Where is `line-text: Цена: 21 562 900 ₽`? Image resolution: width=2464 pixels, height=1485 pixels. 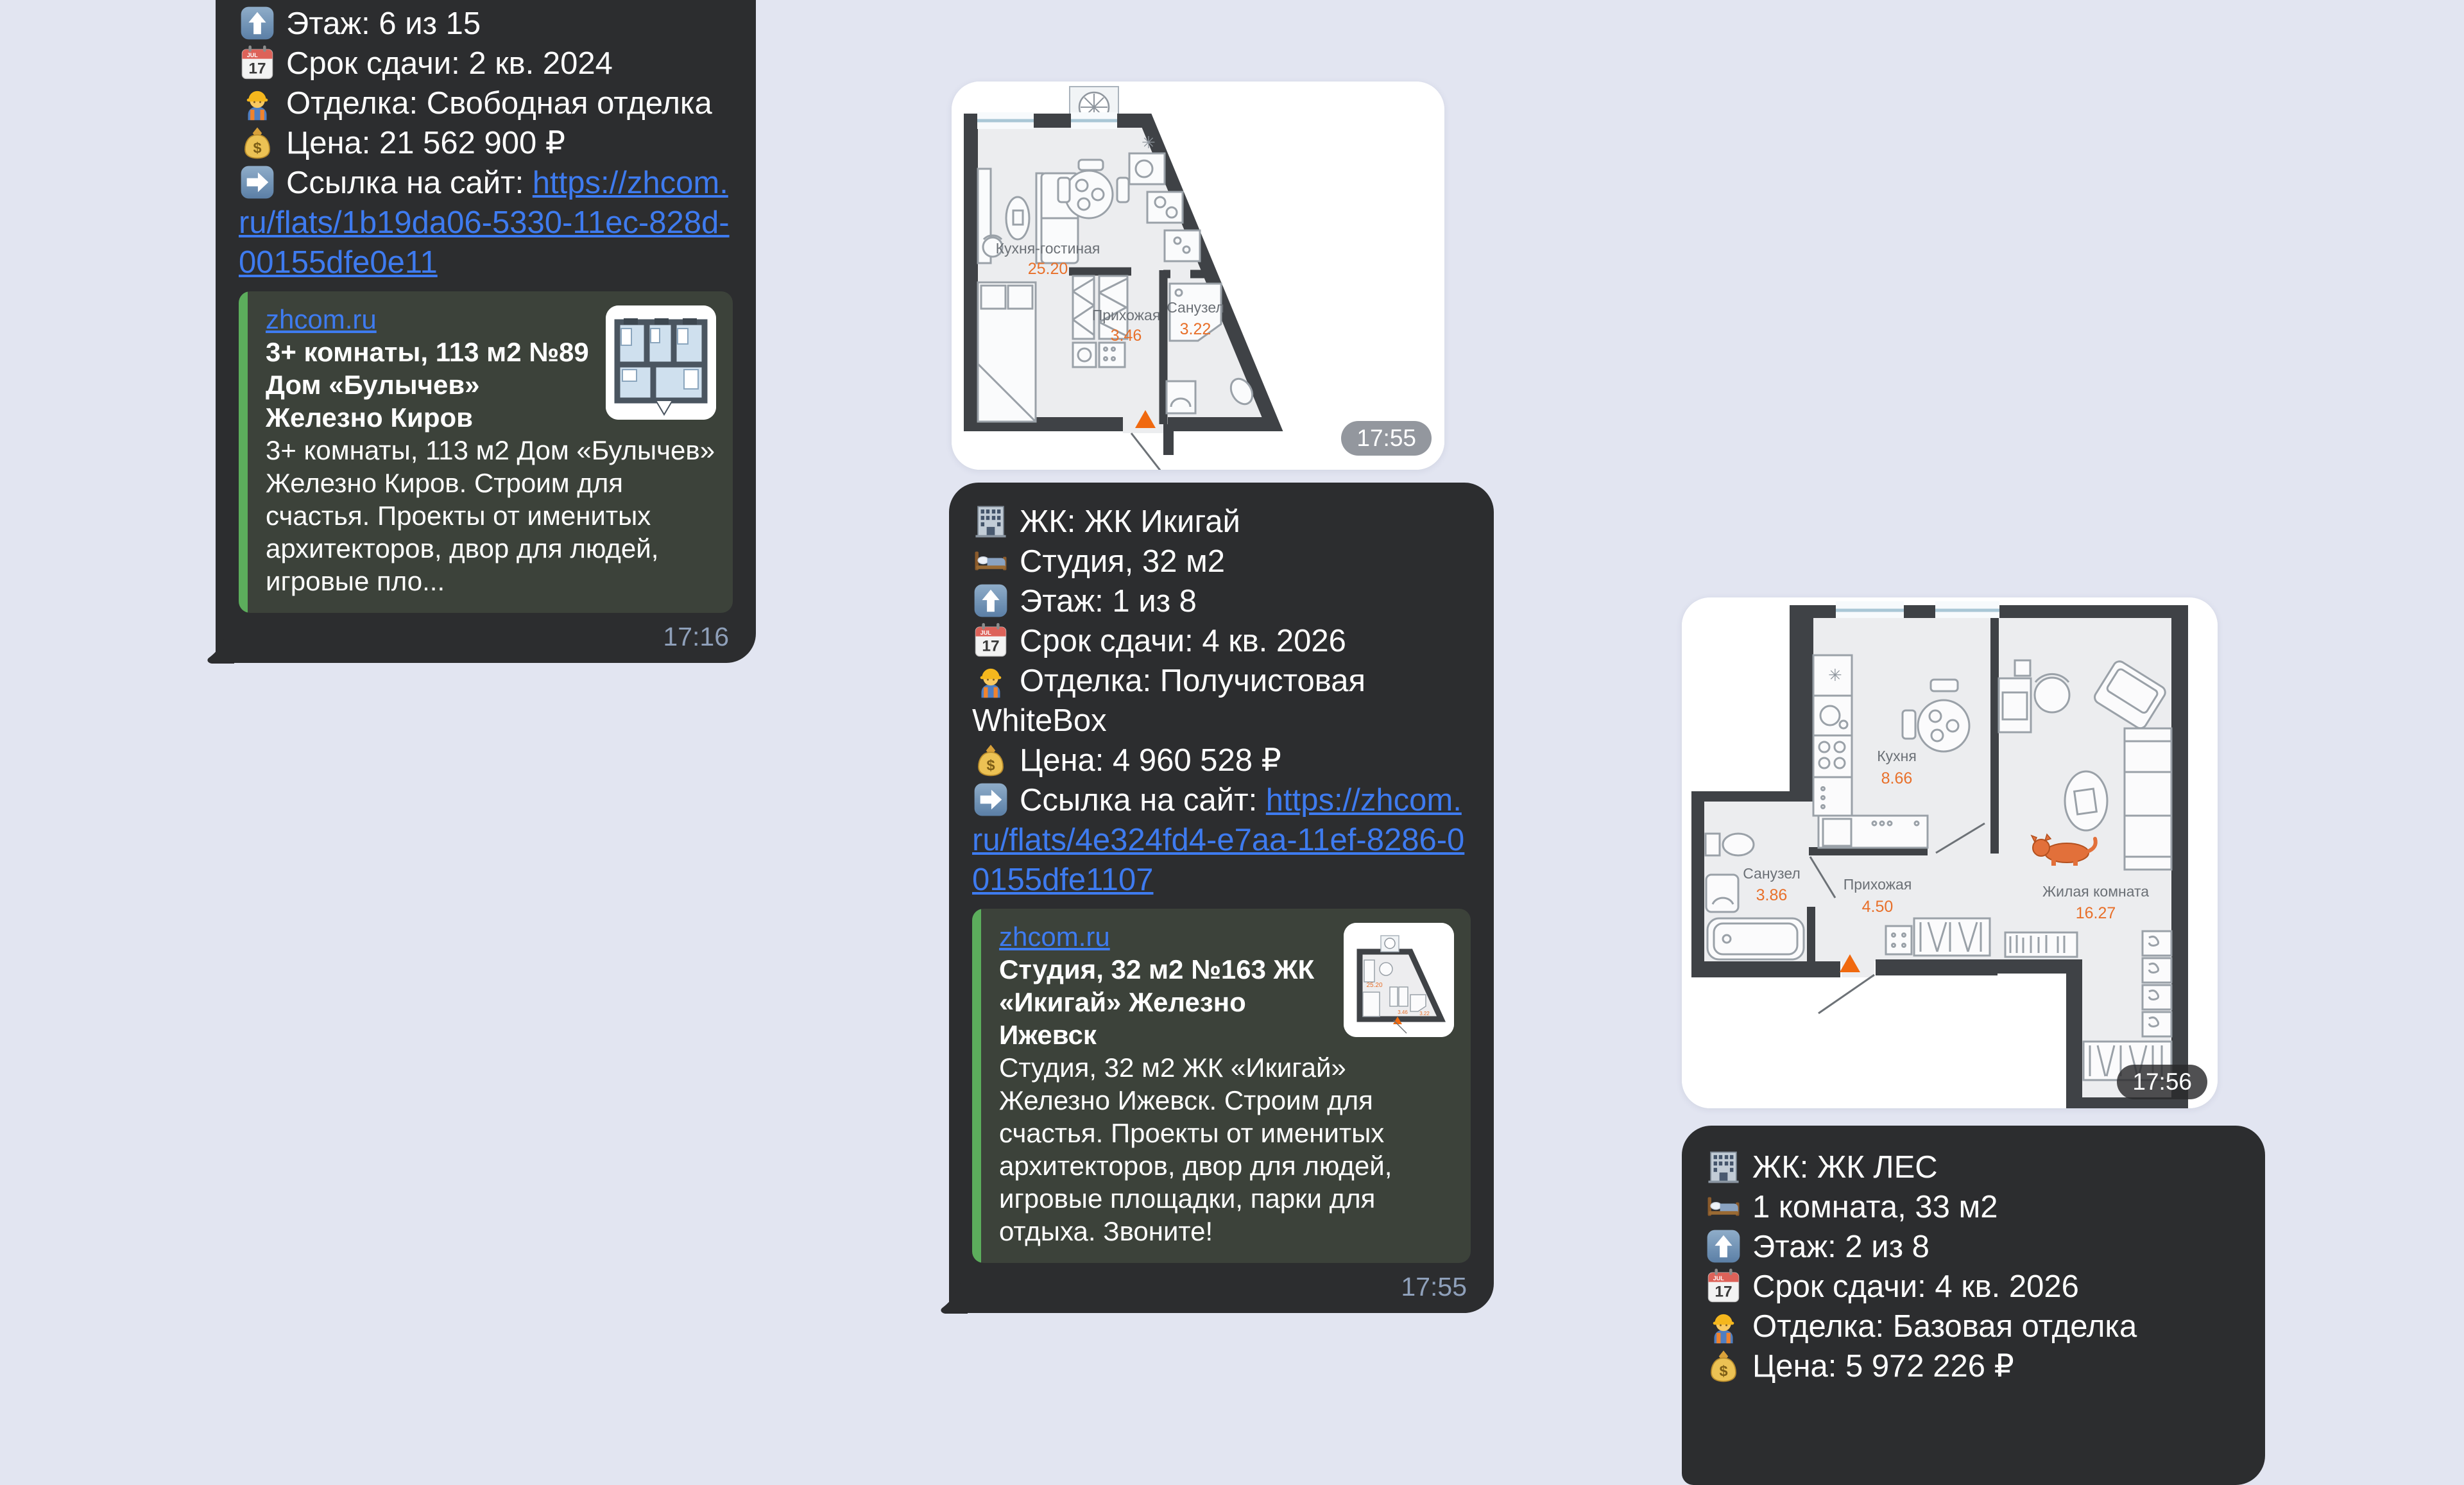 line-text: Цена: 21 562 900 ₽ is located at coordinates (426, 143).